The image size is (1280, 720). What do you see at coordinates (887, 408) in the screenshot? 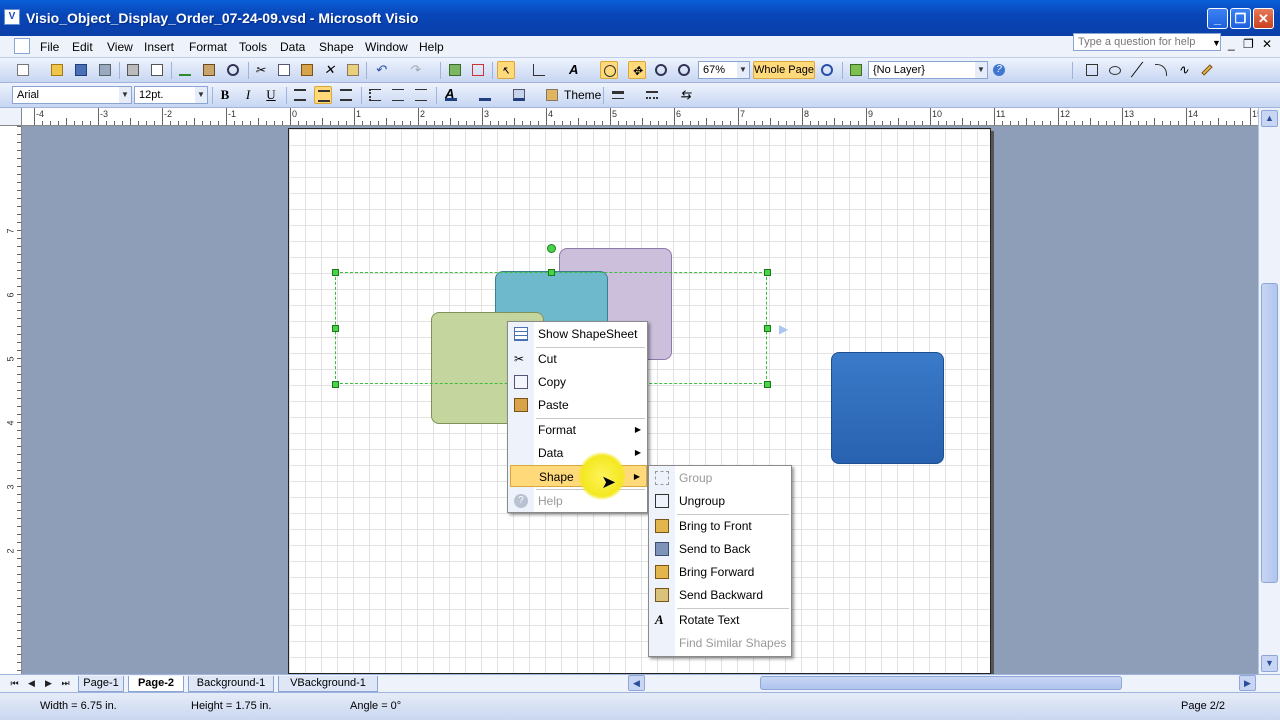
I see `blue-rounded-rect` at bounding box center [887, 408].